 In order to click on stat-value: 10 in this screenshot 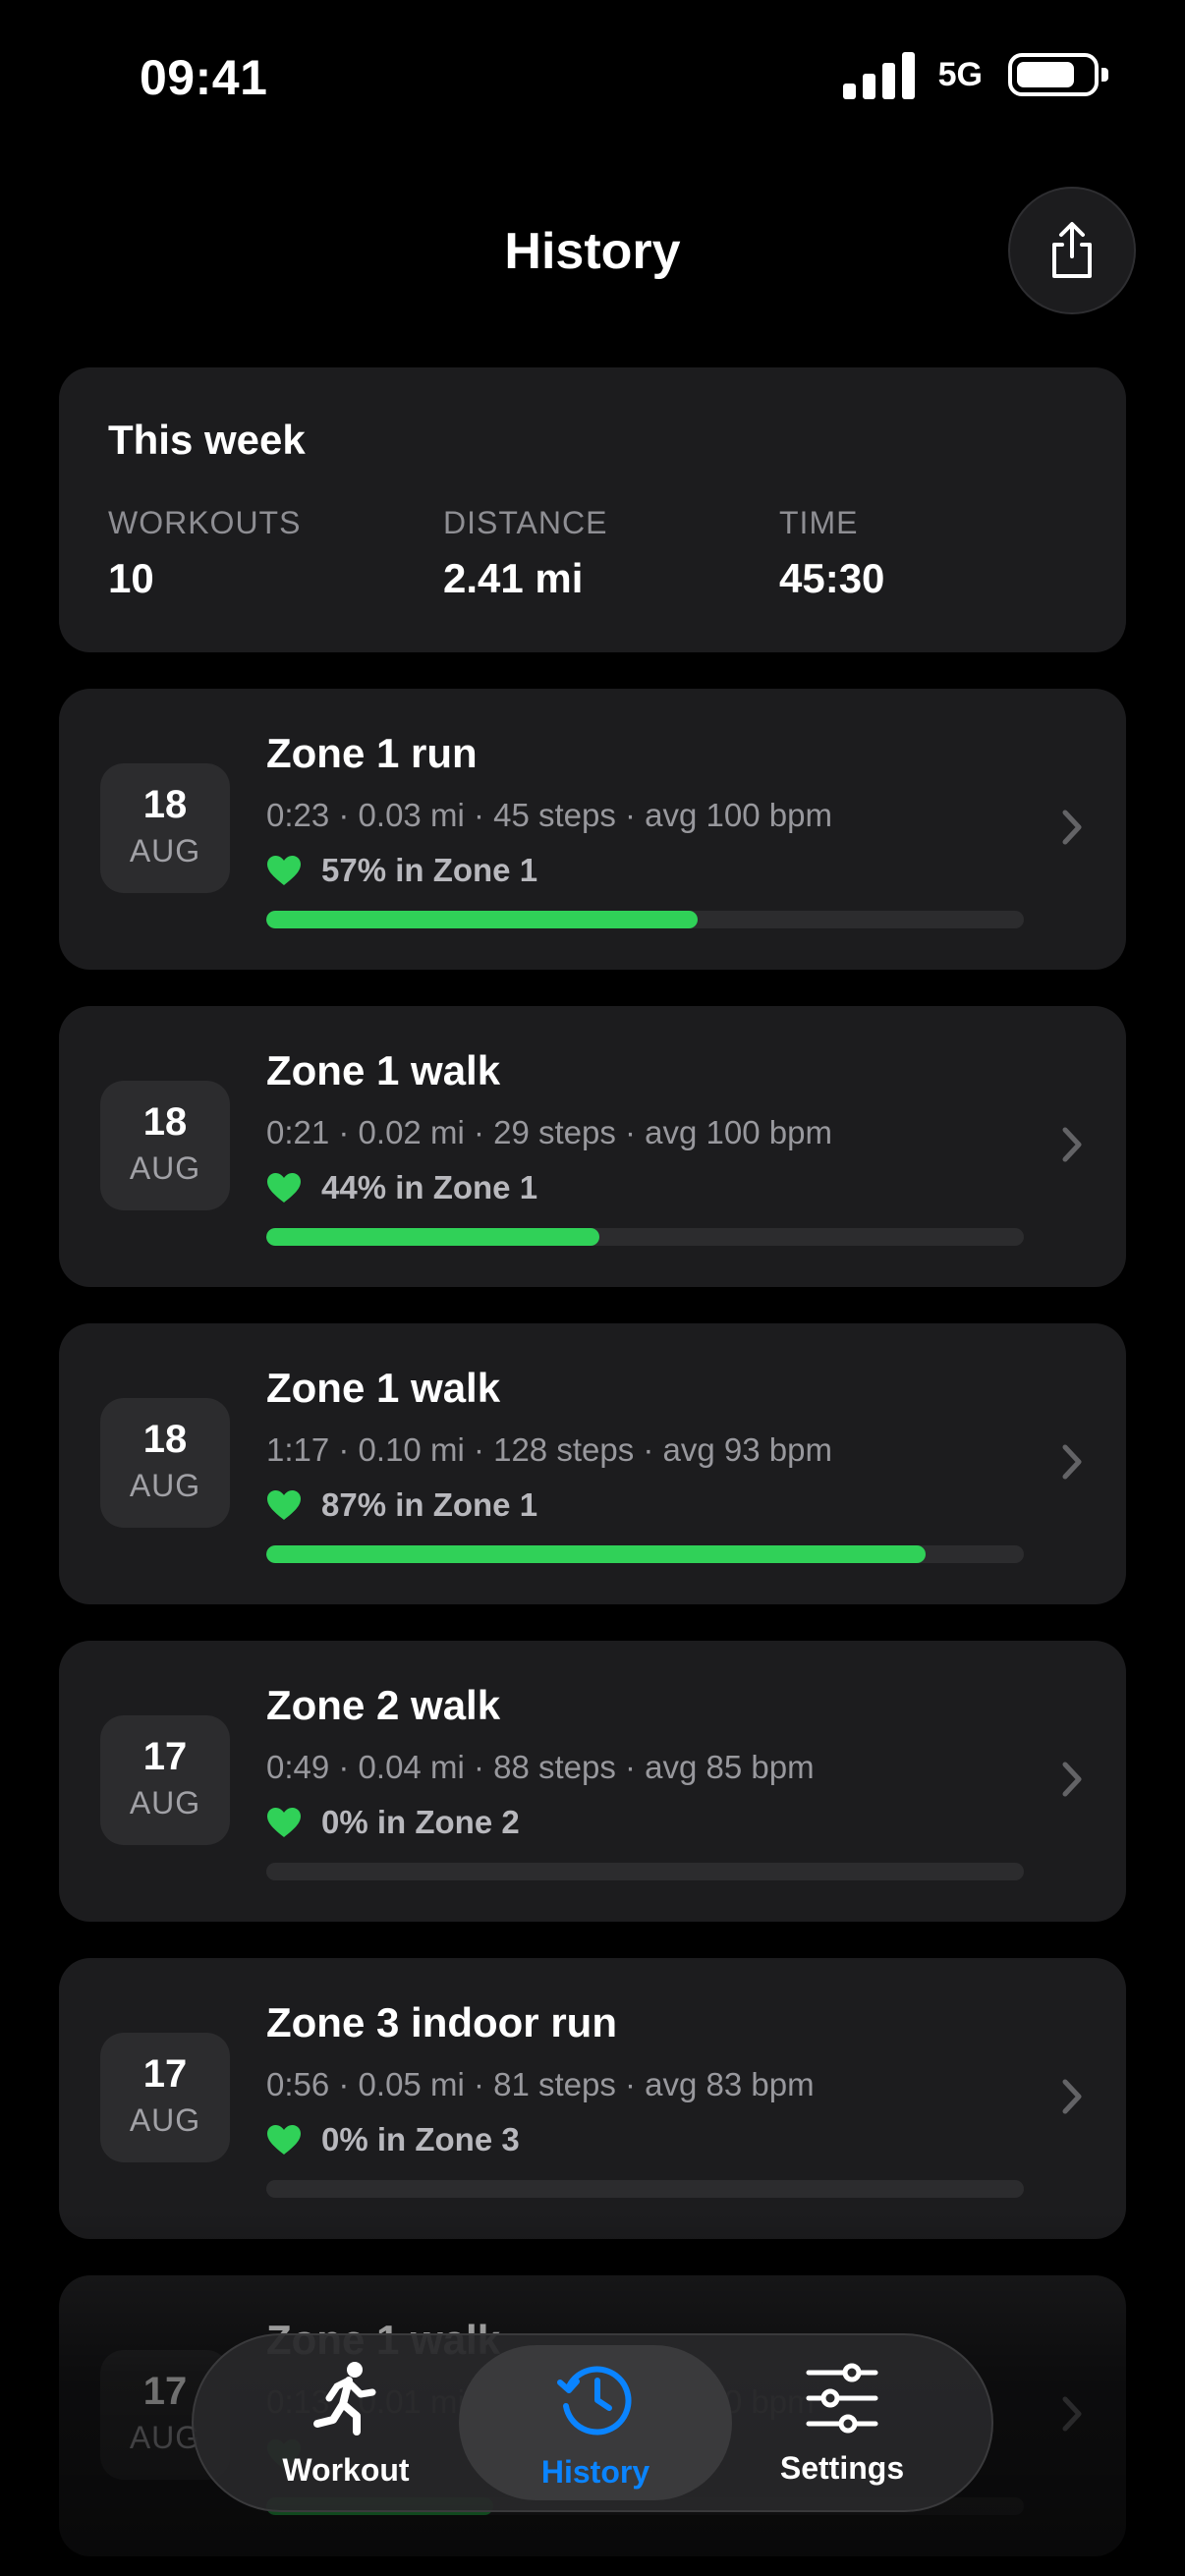, I will do `click(131, 578)`.